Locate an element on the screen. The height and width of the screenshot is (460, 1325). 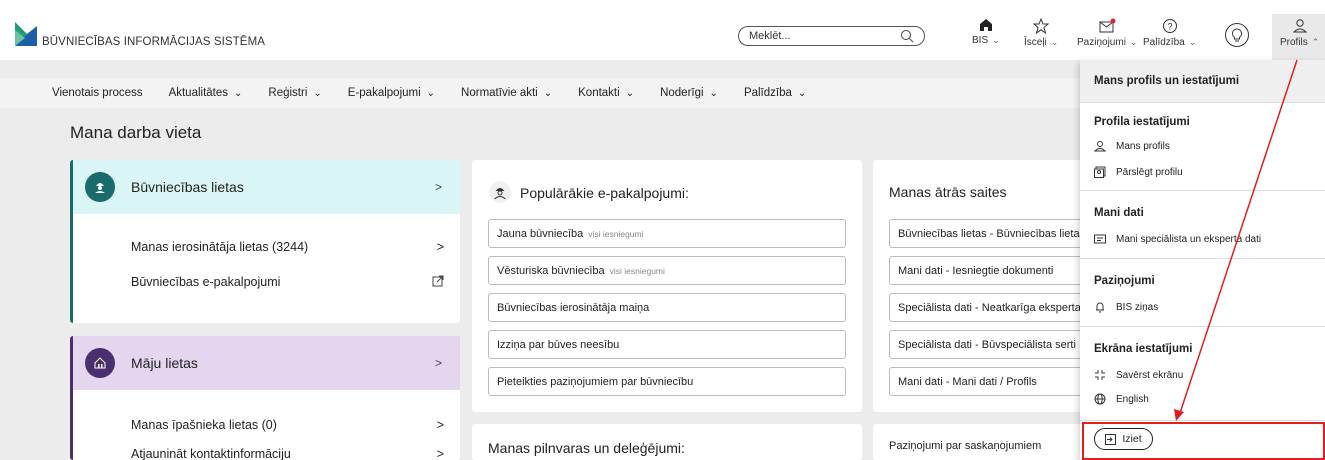
annotation-arrow is located at coordinates (1236, 240).